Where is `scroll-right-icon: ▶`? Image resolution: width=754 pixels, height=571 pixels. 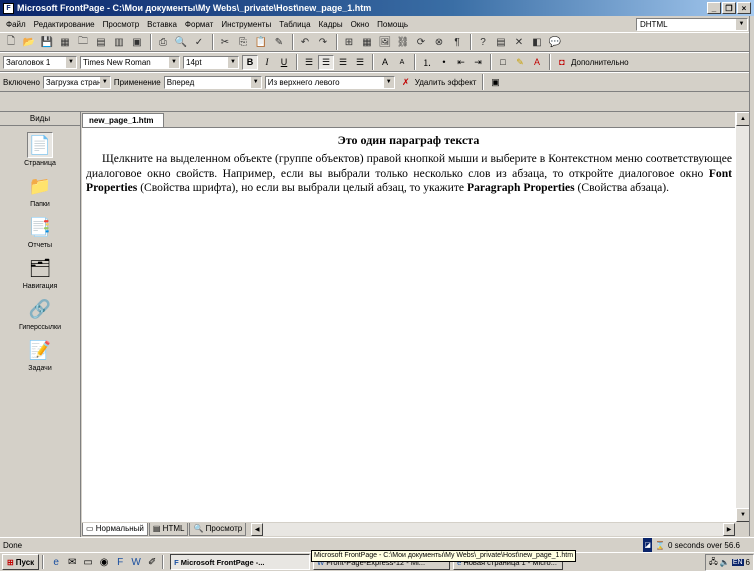 scroll-right-icon: ▶ is located at coordinates (729, 529).